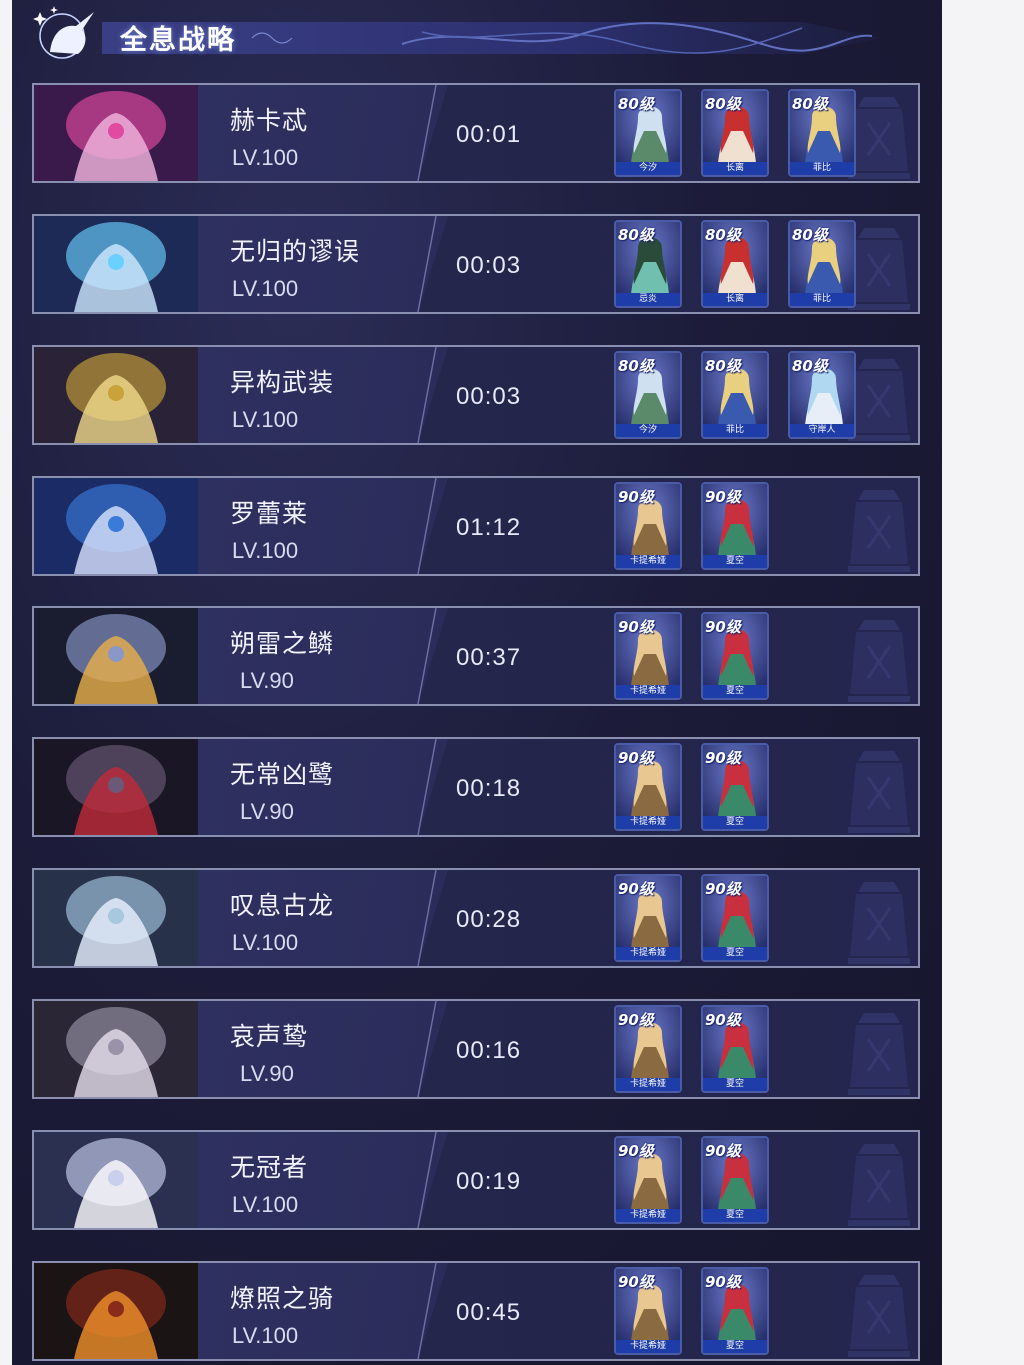 Image resolution: width=1024 pixels, height=1365 pixels. What do you see at coordinates (63, 32) in the screenshot?
I see `unicorn-icon` at bounding box center [63, 32].